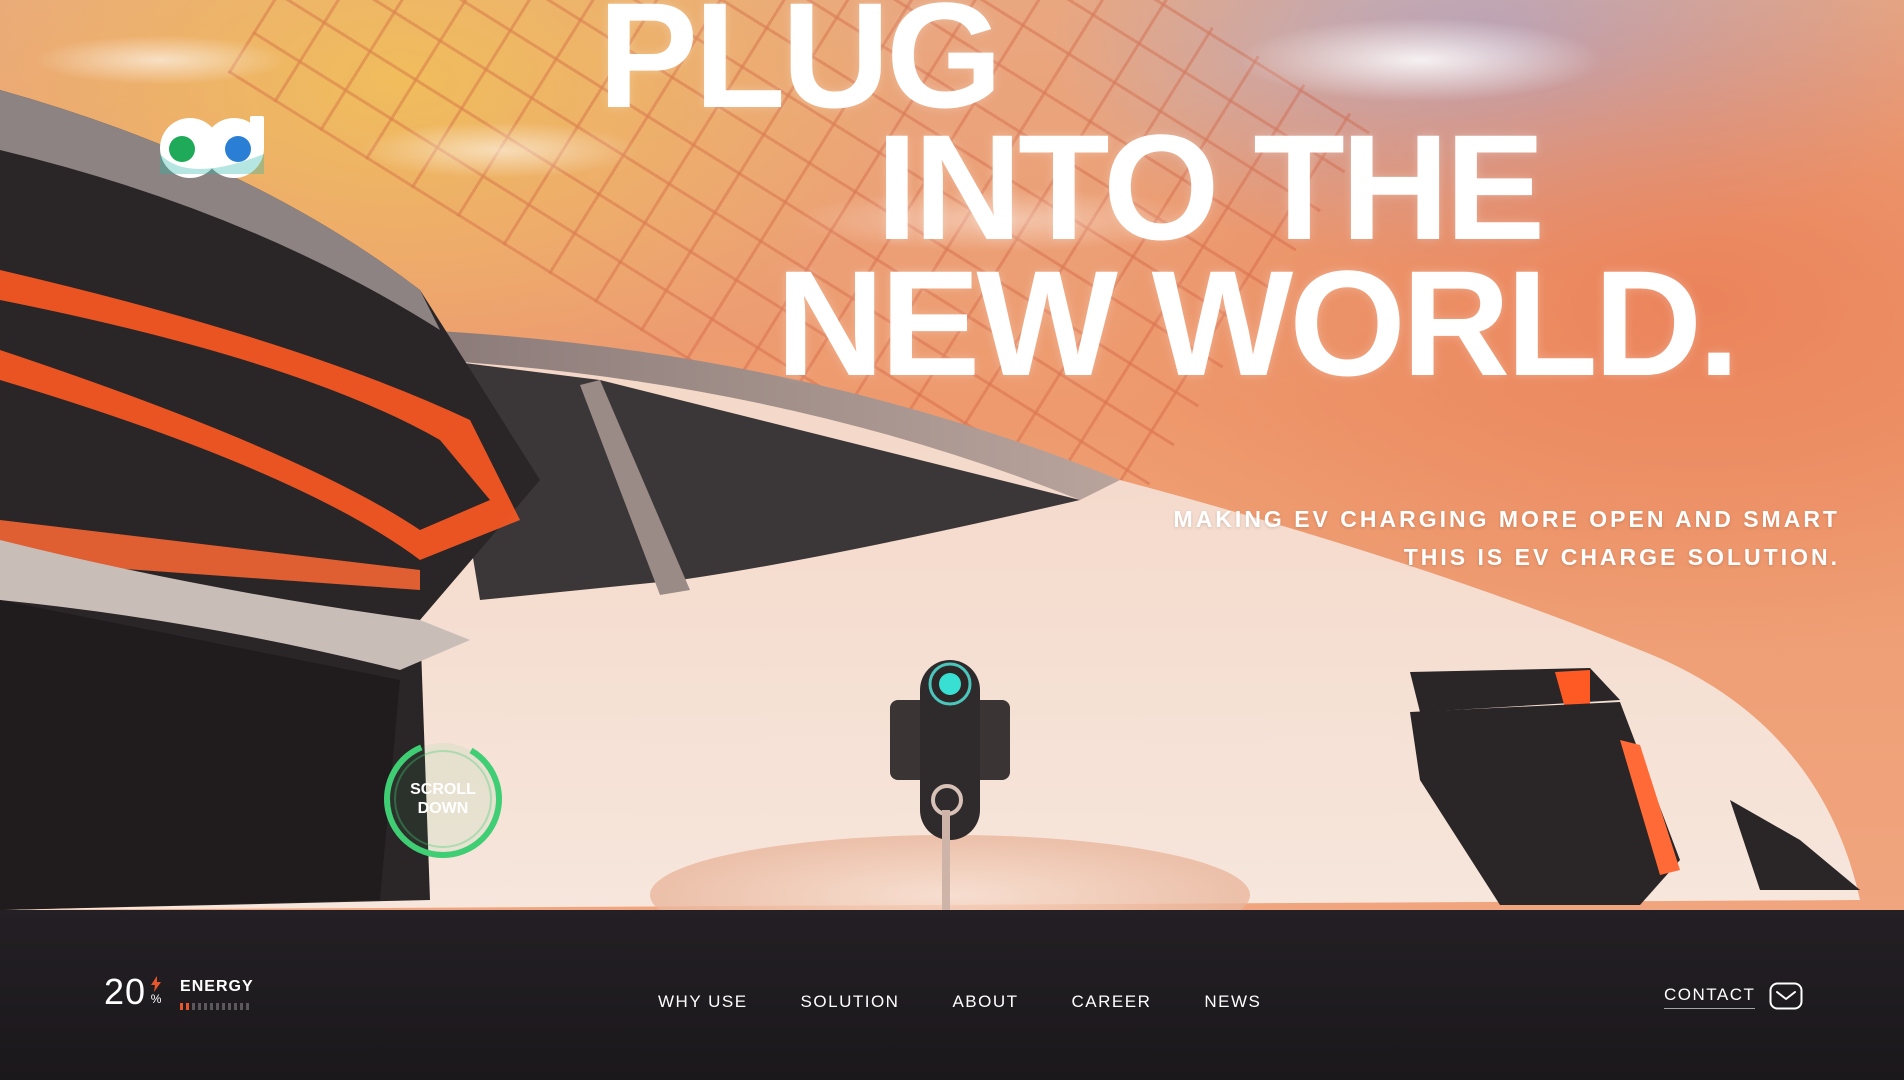  I want to click on contact-link: CONTACT, so click(1733, 996).